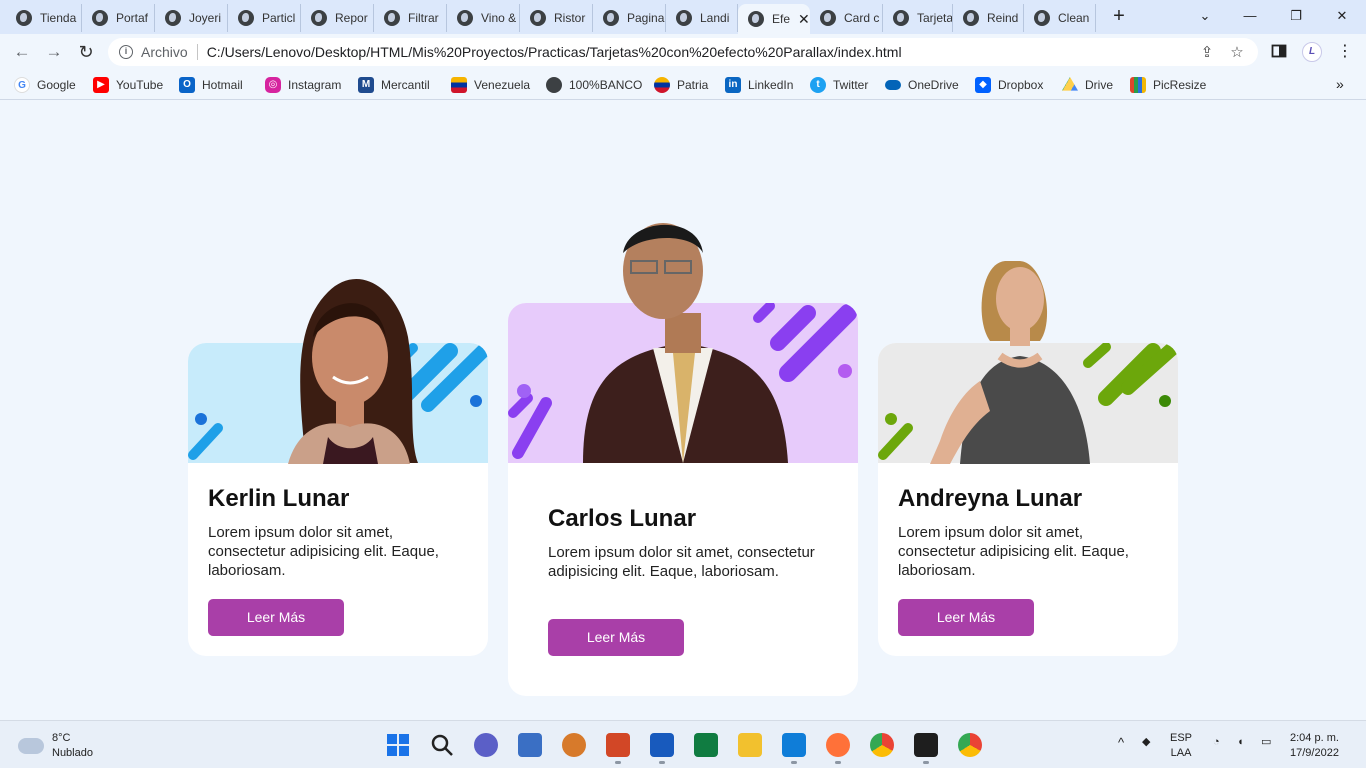 The image size is (1366, 768). I want to click on terminal-icon, so click(926, 748).